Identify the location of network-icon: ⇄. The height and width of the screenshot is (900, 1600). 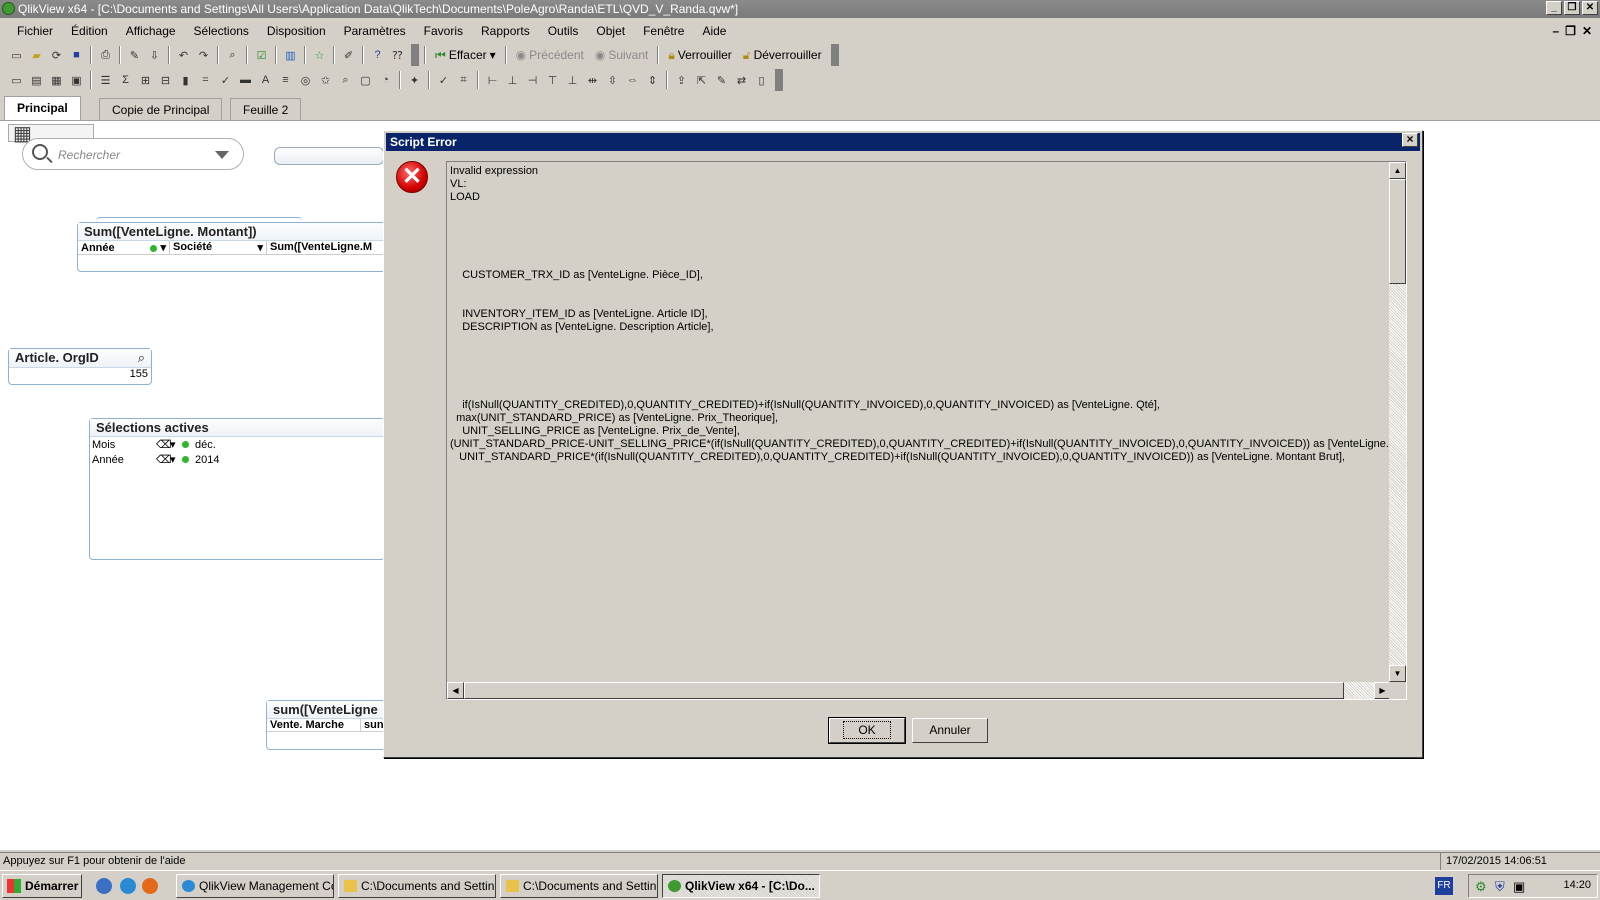
(741, 80).